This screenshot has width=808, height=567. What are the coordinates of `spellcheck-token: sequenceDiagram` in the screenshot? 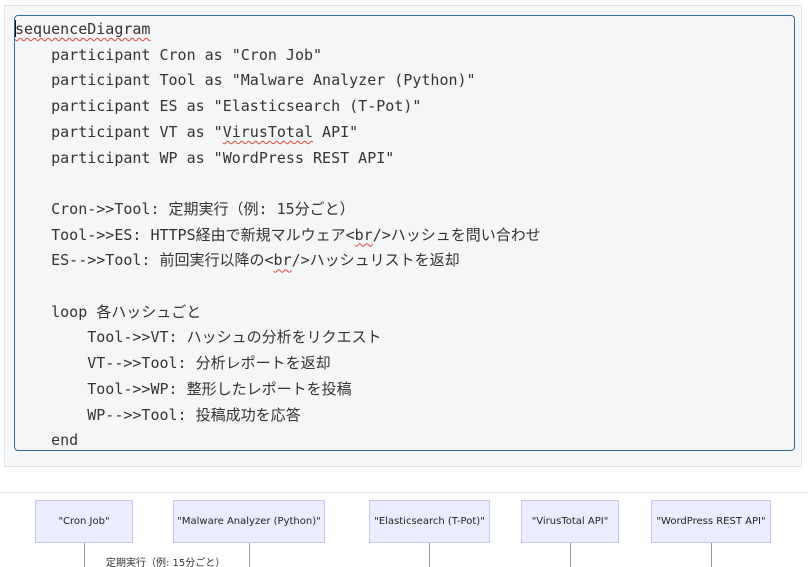 It's located at (83, 29).